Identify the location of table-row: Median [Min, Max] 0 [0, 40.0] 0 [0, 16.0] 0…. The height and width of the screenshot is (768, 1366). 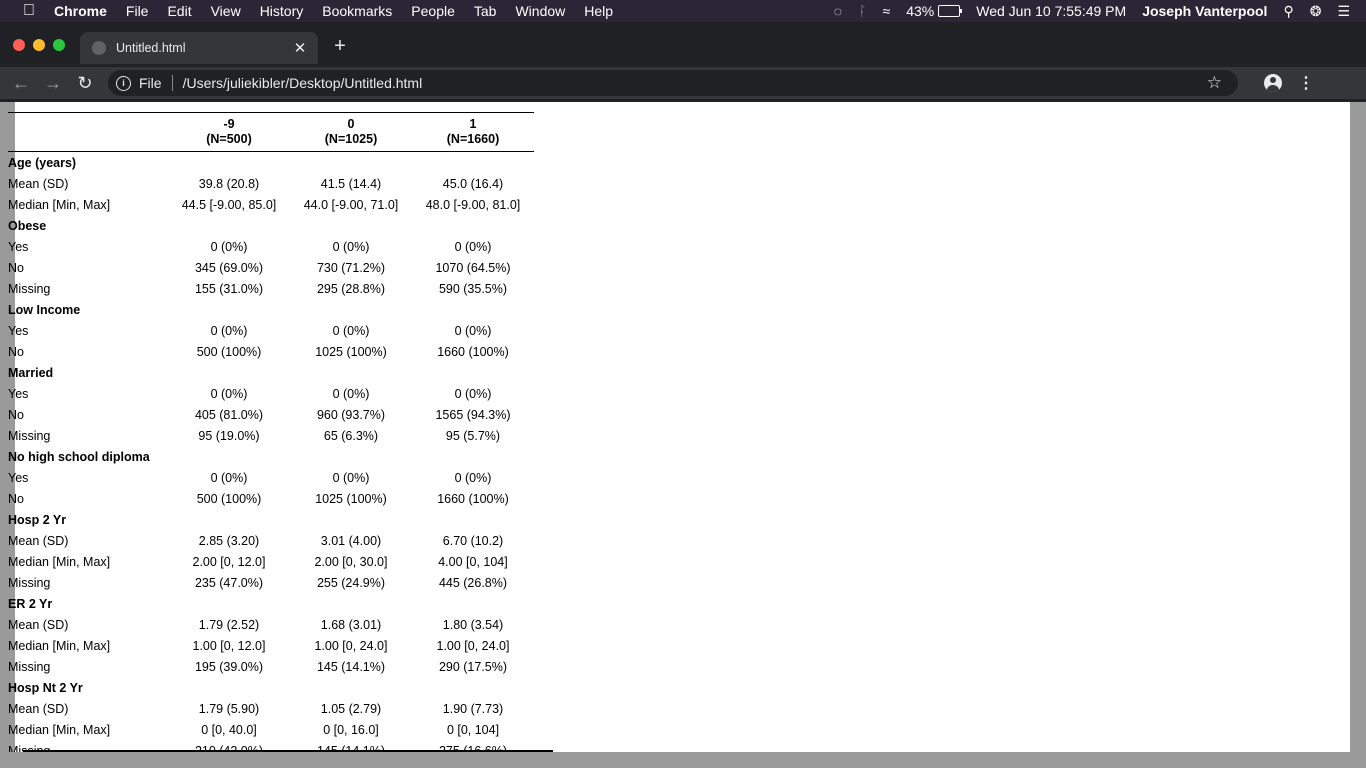
(271, 729).